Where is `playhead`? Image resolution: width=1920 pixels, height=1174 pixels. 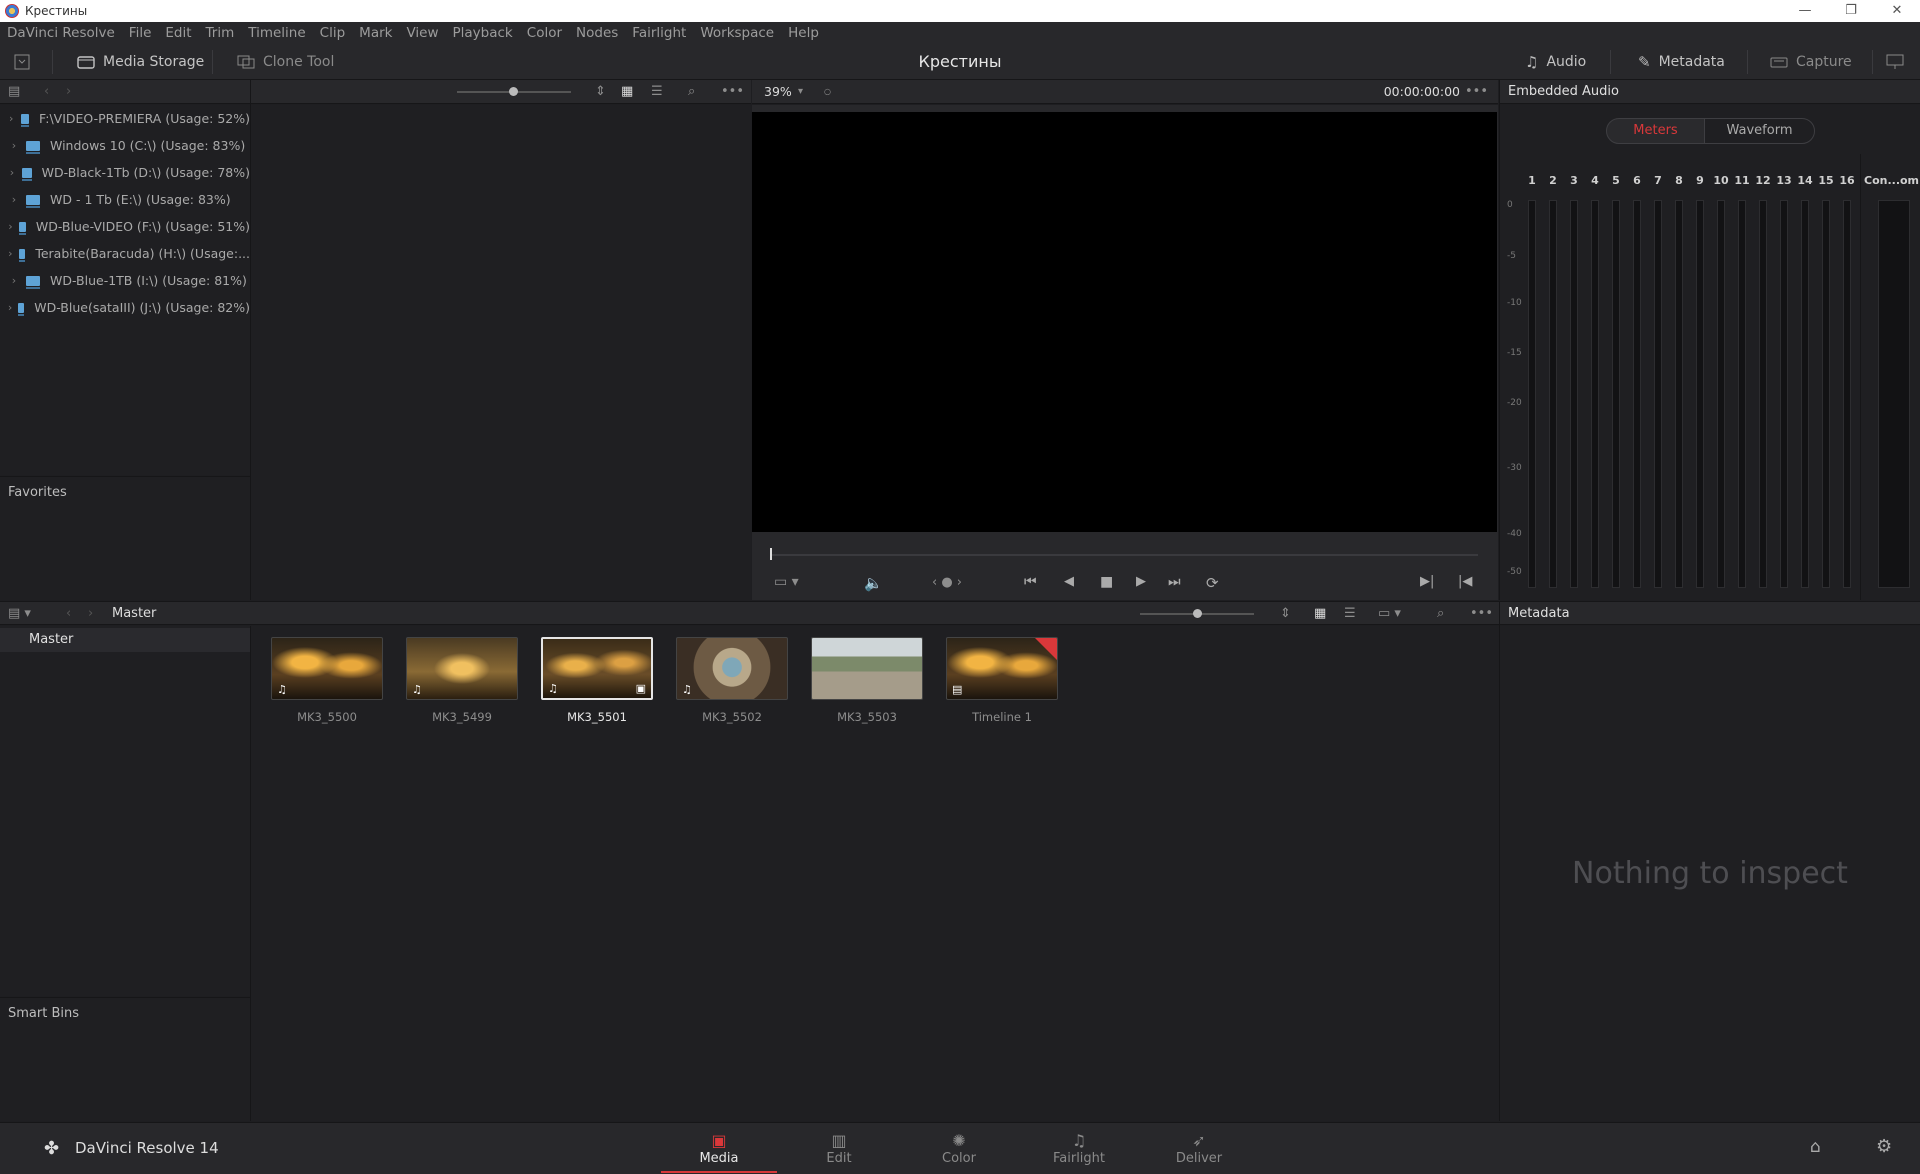 playhead is located at coordinates (771, 554).